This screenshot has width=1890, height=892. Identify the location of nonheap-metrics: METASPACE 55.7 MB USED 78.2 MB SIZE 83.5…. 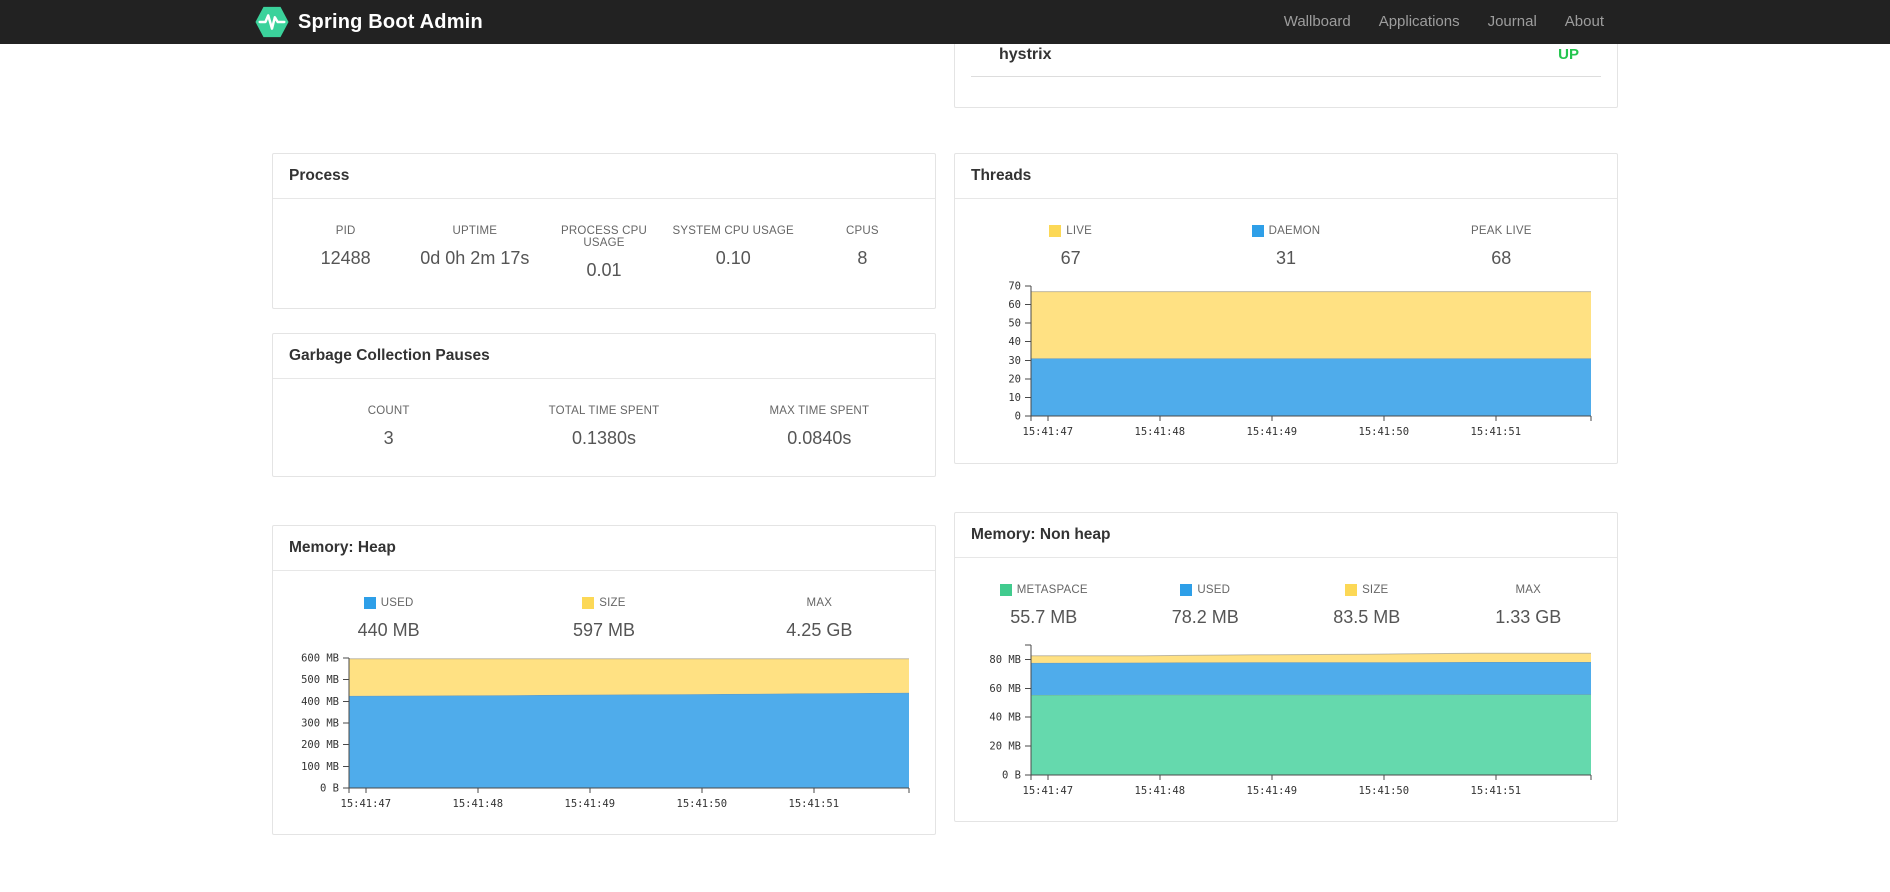
(1286, 597).